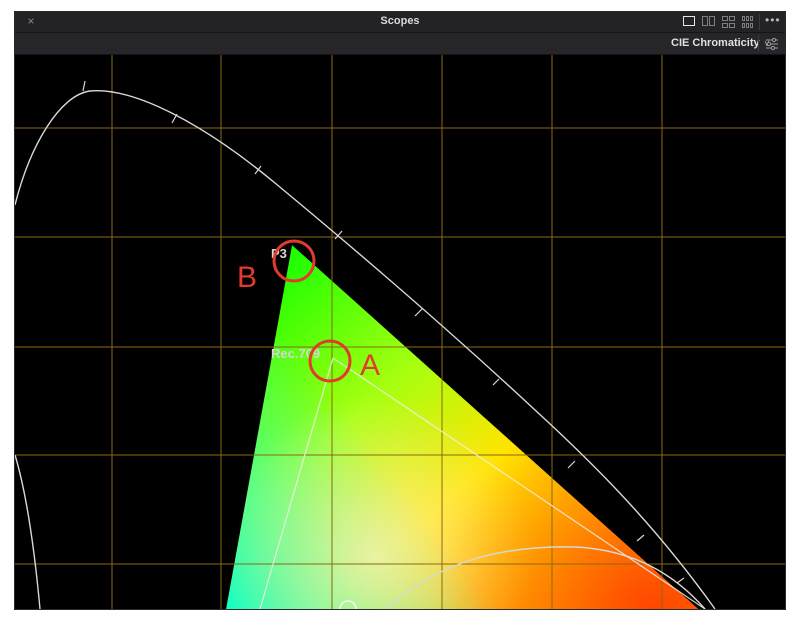 The image size is (800, 628). What do you see at coordinates (759, 22) in the screenshot?
I see `title-separator` at bounding box center [759, 22].